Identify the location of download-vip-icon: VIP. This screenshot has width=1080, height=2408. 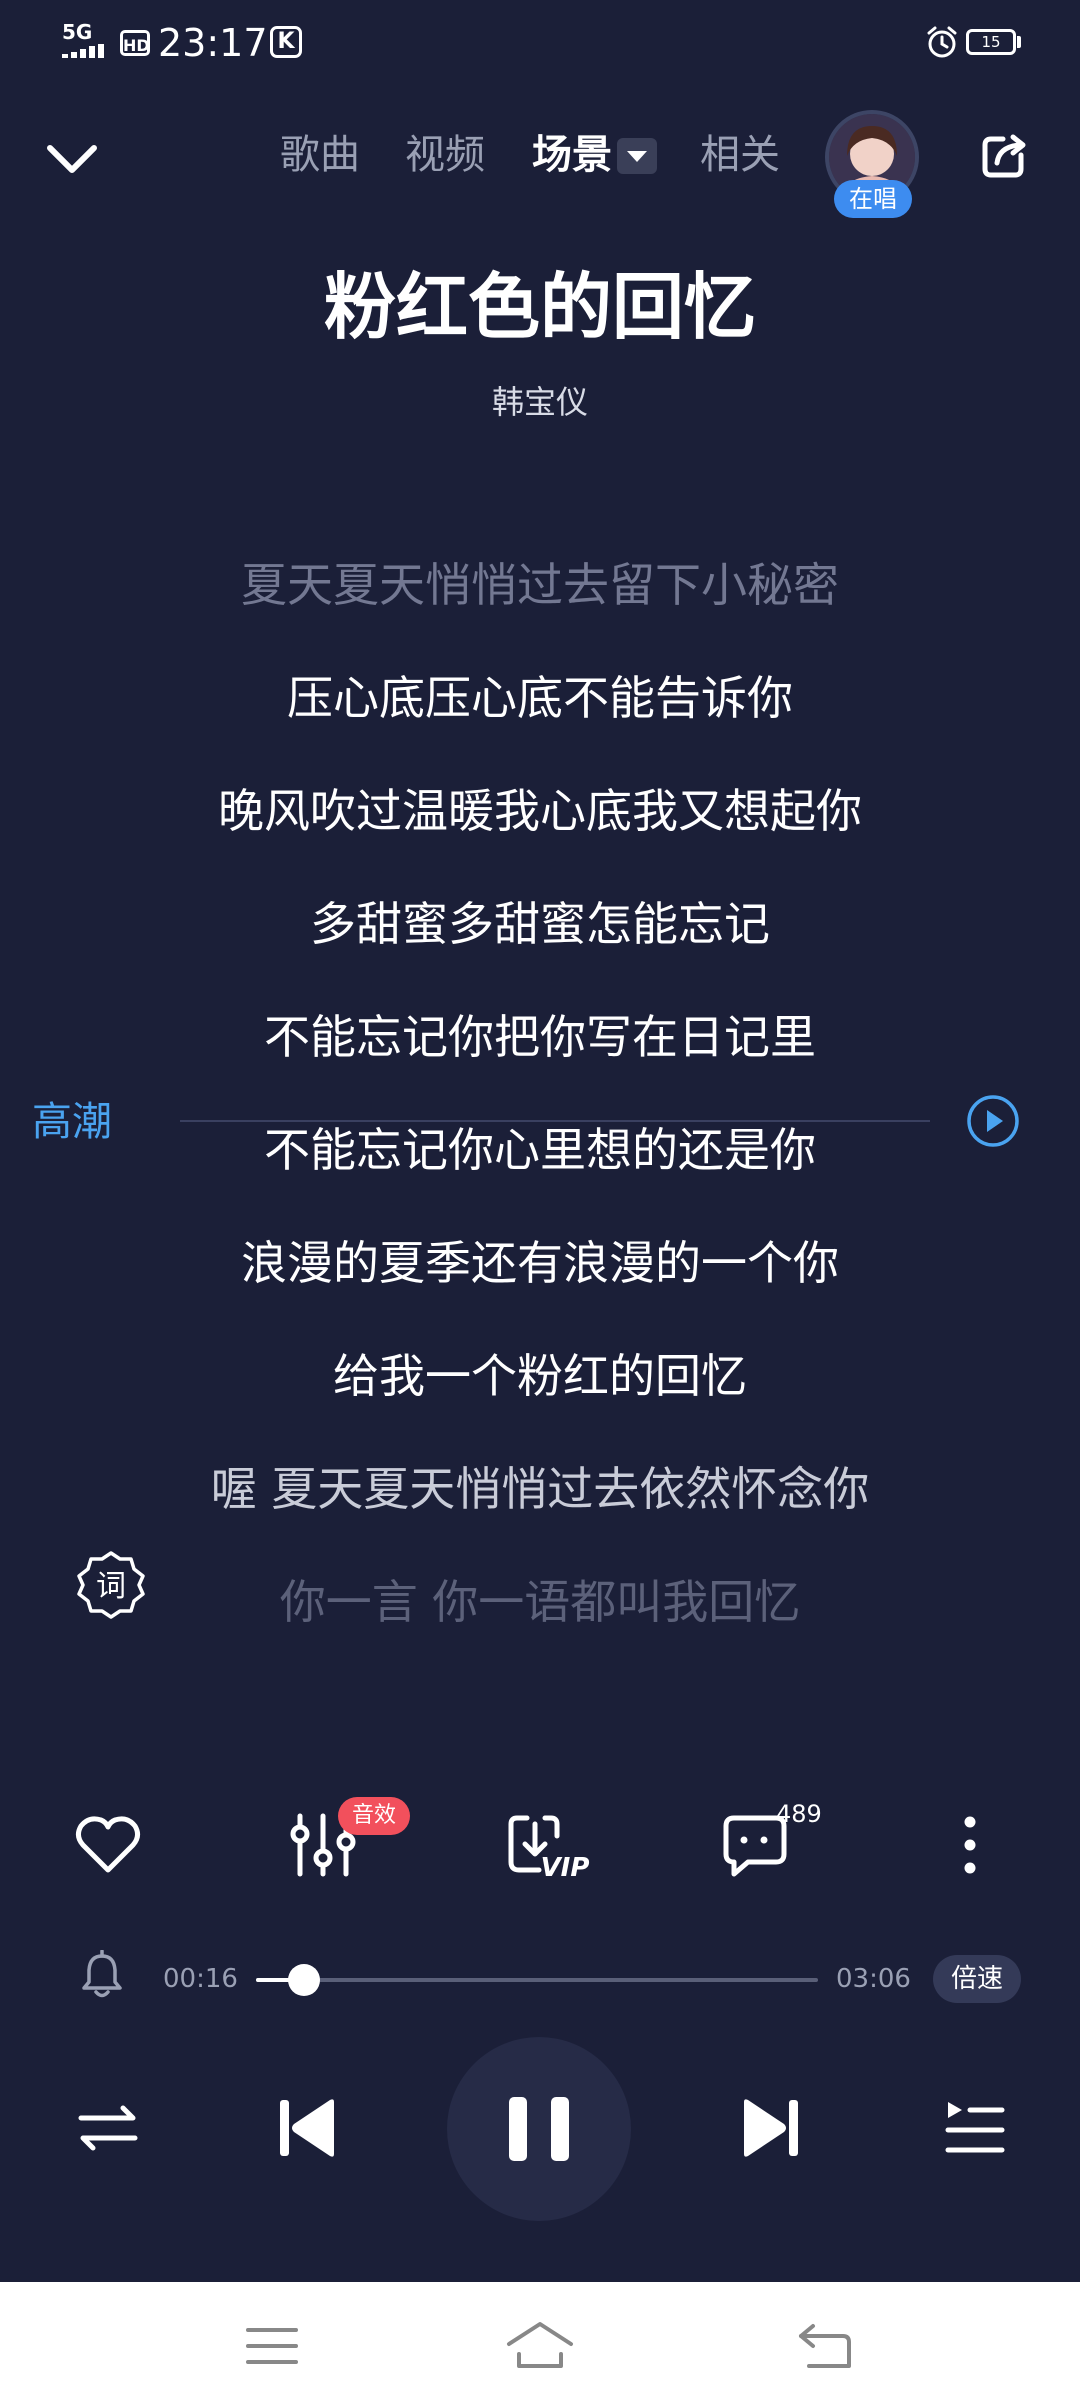
(550, 1845).